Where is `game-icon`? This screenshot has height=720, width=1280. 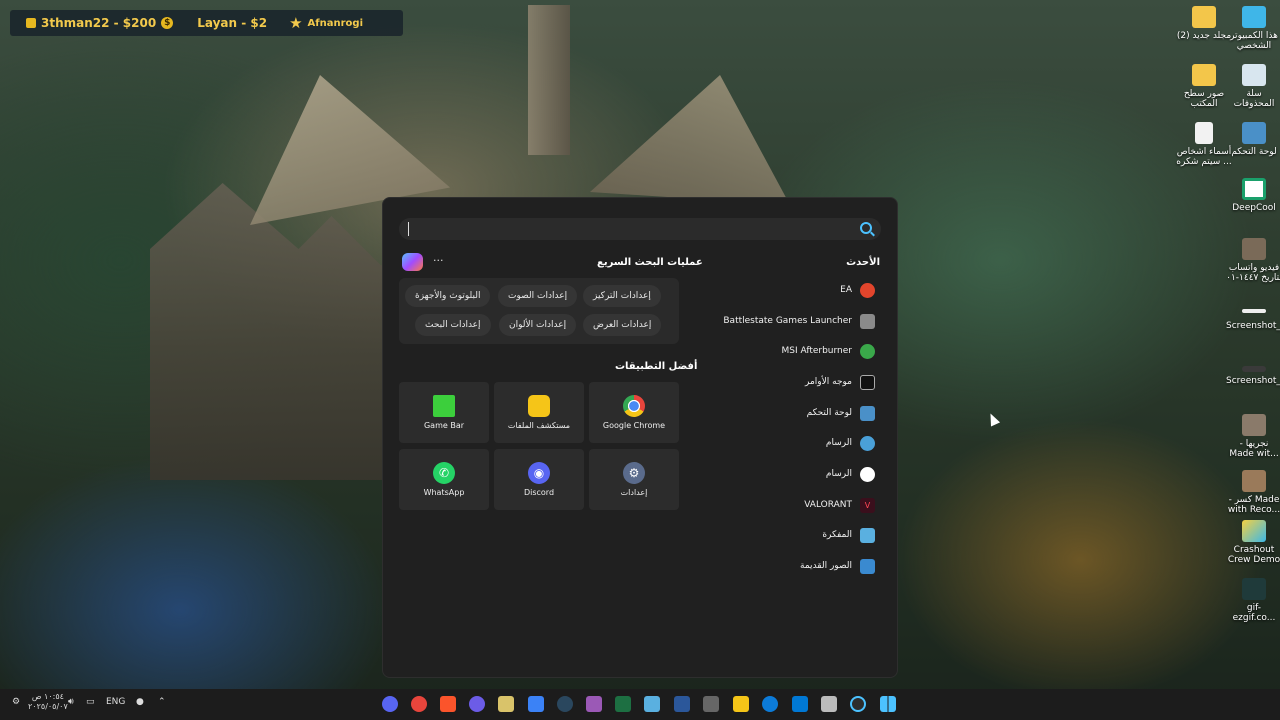 game-icon is located at coordinates (1254, 531).